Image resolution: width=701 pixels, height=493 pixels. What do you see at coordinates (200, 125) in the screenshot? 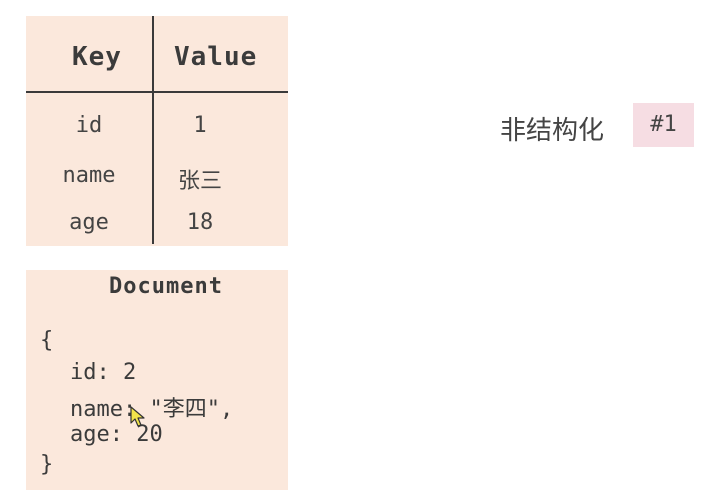
I see `row-value-id: 1` at bounding box center [200, 125].